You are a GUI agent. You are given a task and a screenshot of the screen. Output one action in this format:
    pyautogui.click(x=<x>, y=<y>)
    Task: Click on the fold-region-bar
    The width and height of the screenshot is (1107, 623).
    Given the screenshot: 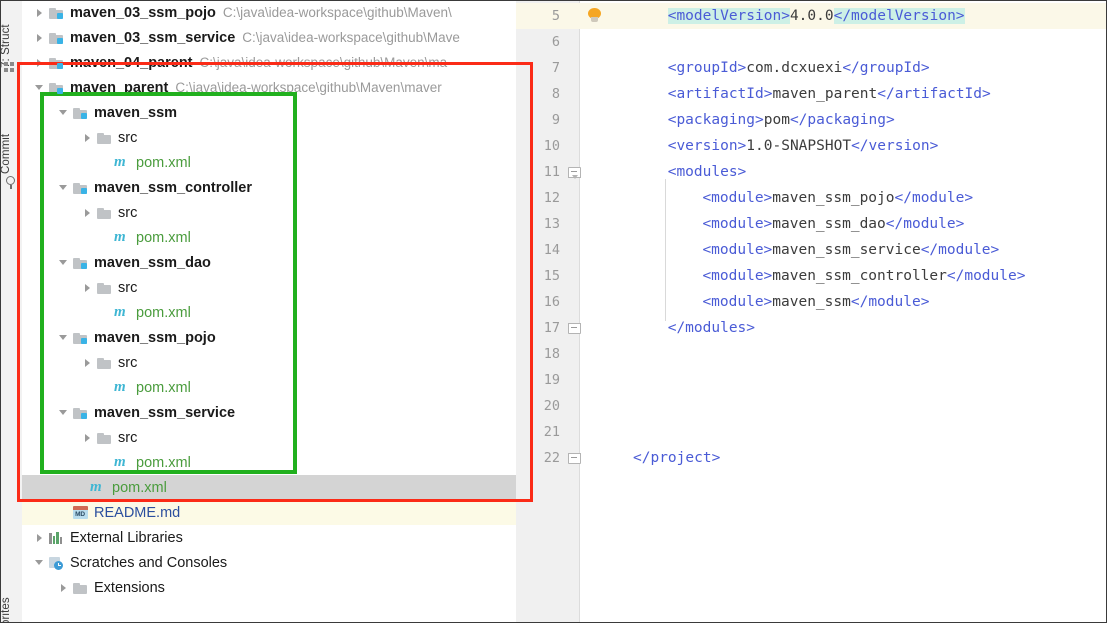 What is the action you would take?
    pyautogui.click(x=665, y=250)
    